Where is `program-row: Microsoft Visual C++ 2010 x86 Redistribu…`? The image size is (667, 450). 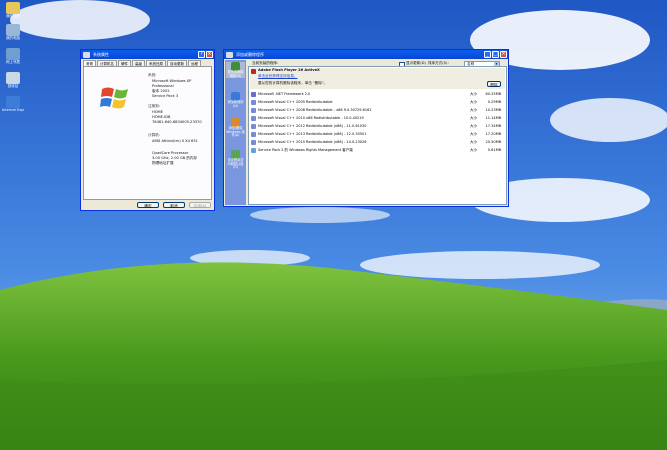
program-row: Microsoft Visual C++ 2010 x86 Redistribu… is located at coordinates (377, 118).